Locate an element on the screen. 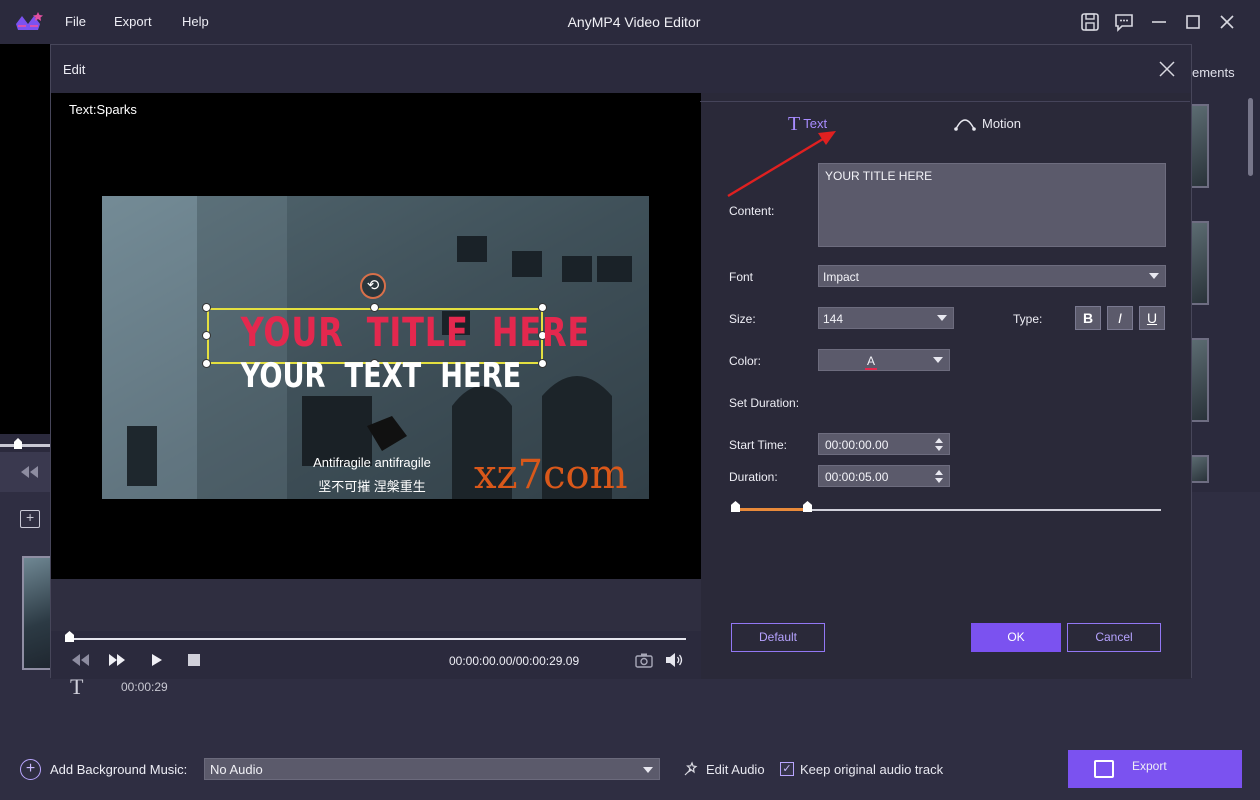 The width and height of the screenshot is (1260, 800). app-title: AnyMP4 Video Editor is located at coordinates (634, 22).